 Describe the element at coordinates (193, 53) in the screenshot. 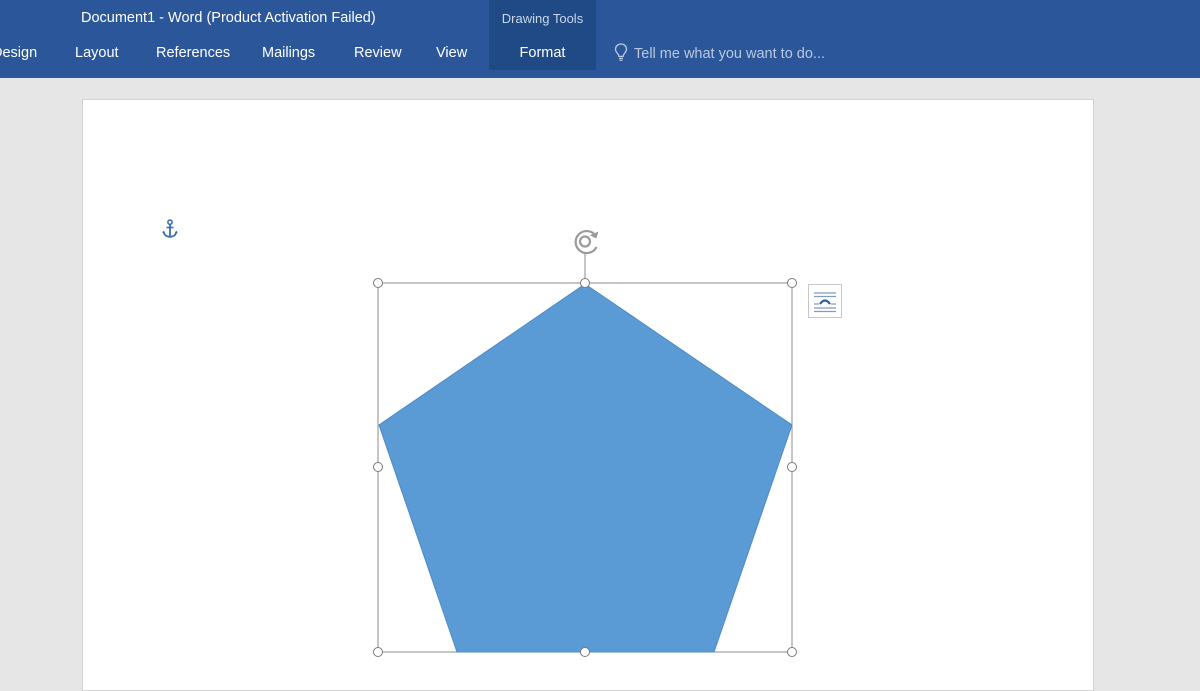

I see `tab-references: References` at that location.